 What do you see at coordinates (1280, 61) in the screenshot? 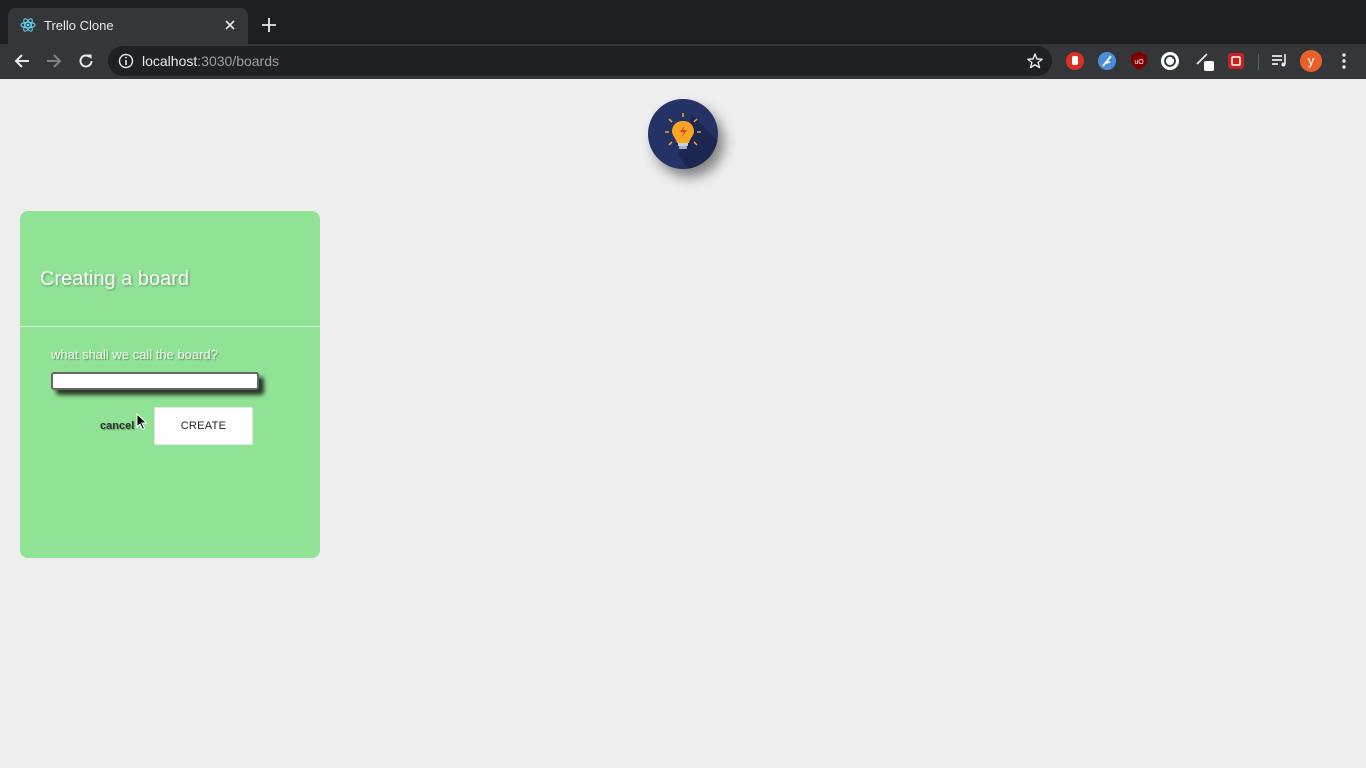
I see `media-queue-icon` at bounding box center [1280, 61].